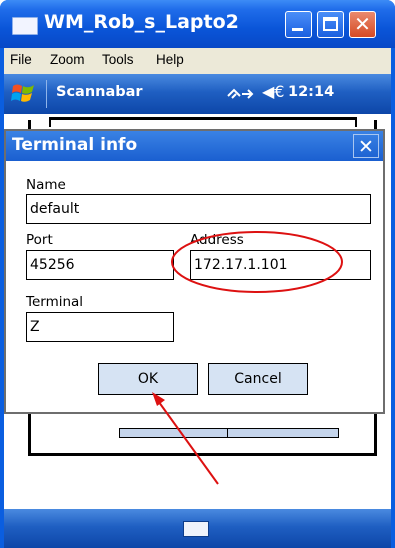 This screenshot has height=548, width=395. I want to click on app-title: Scannabar, so click(99, 92).